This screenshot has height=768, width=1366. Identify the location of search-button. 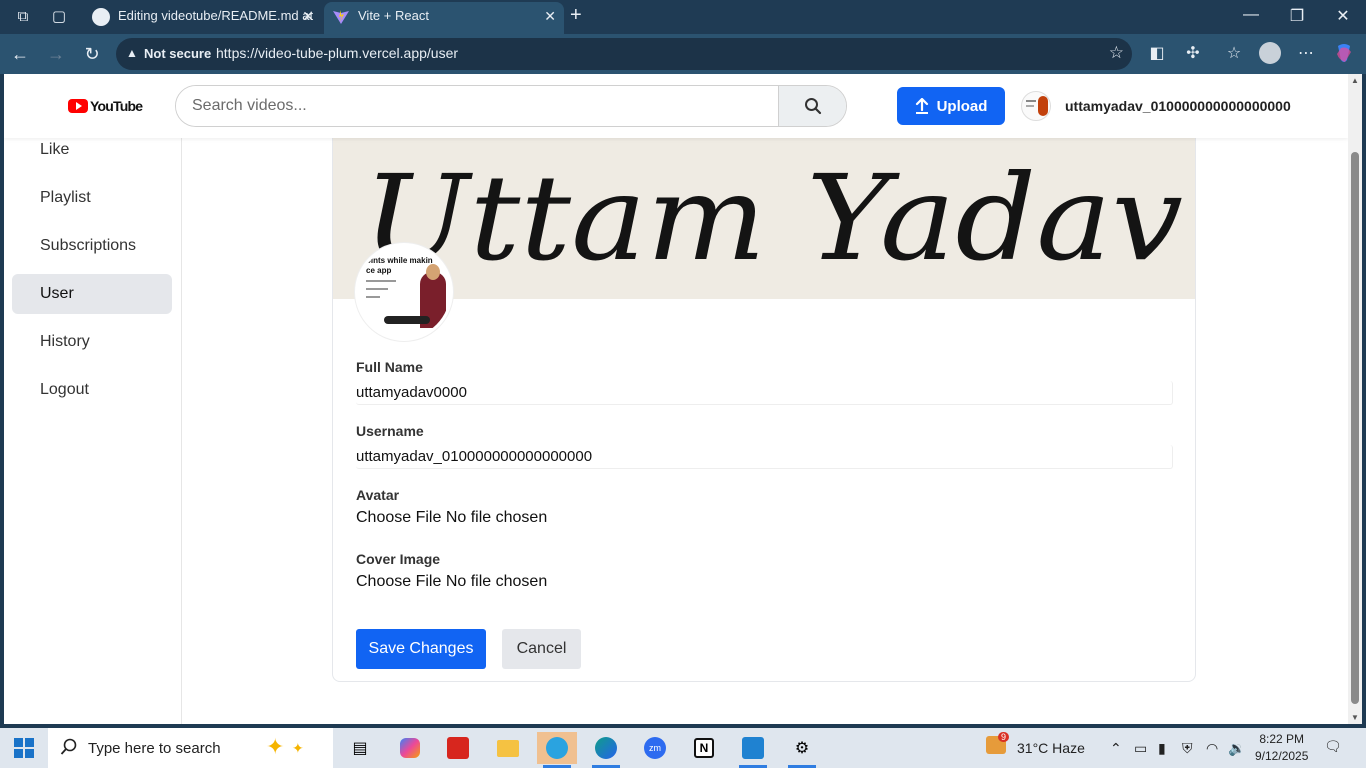
(812, 106).